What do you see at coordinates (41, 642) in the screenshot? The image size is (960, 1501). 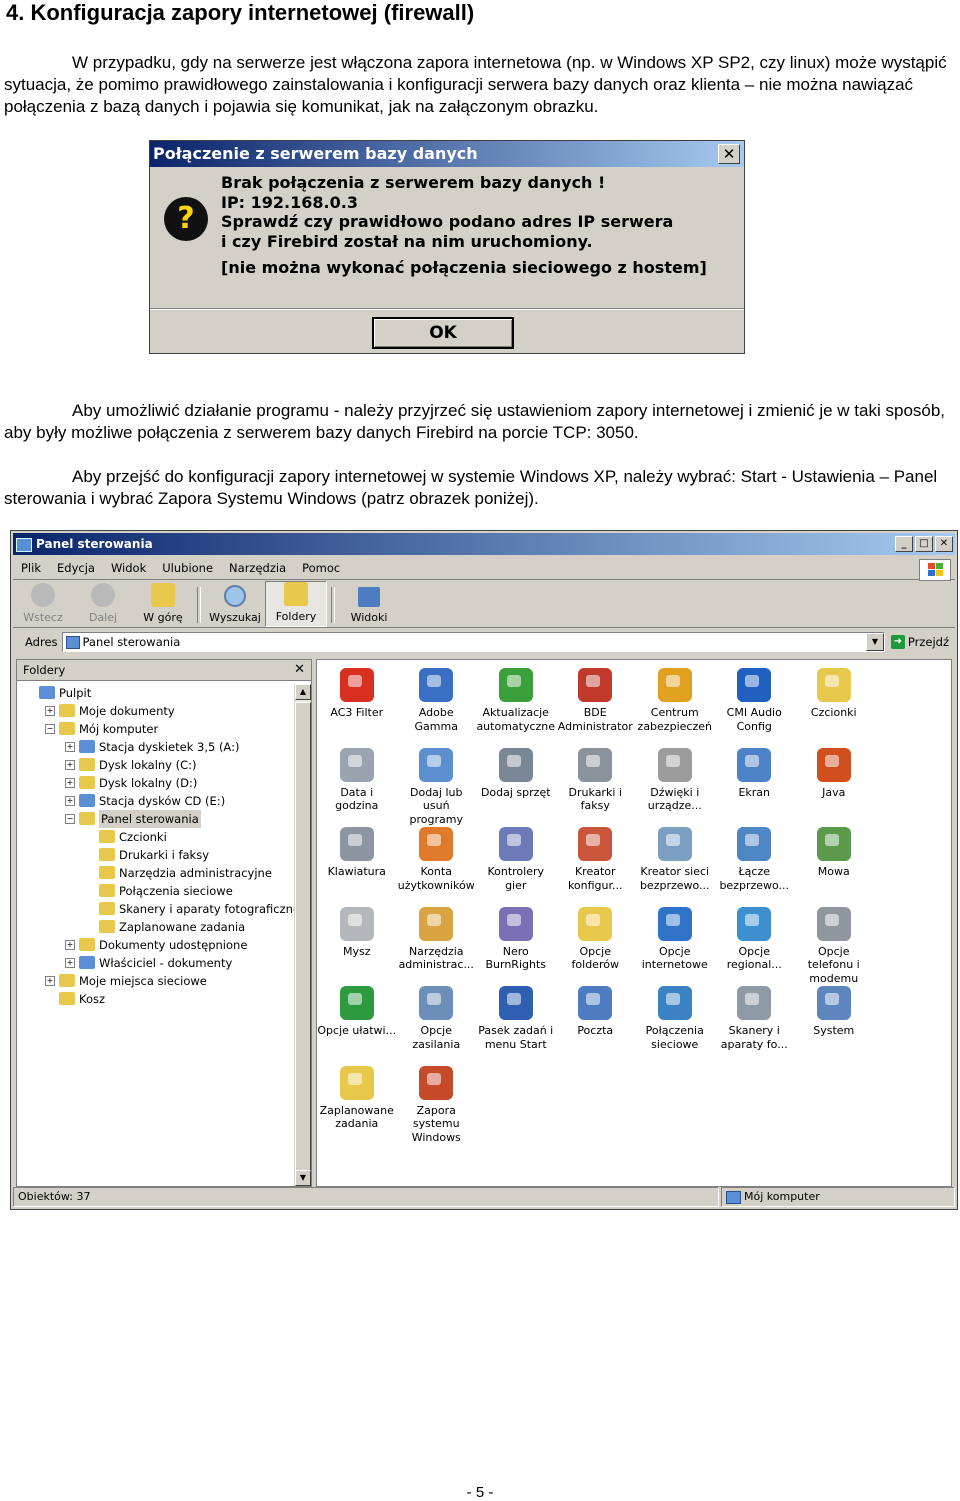 I see `address-label: Adres` at bounding box center [41, 642].